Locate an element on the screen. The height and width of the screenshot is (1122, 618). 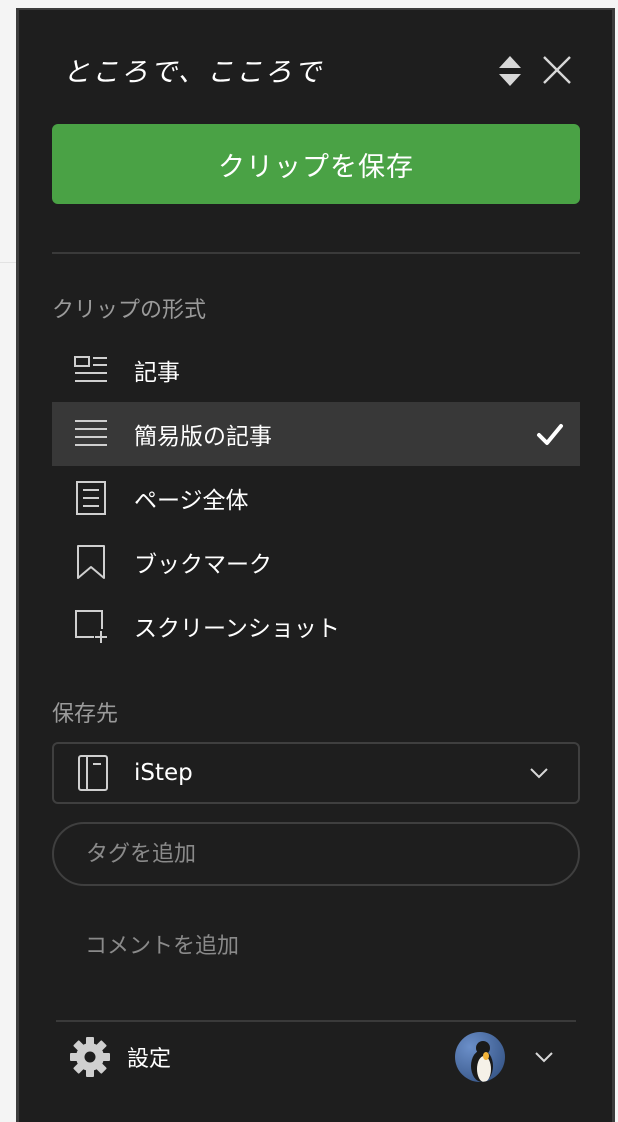
clip-format-label: クリップの形式 is located at coordinates (129, 310).